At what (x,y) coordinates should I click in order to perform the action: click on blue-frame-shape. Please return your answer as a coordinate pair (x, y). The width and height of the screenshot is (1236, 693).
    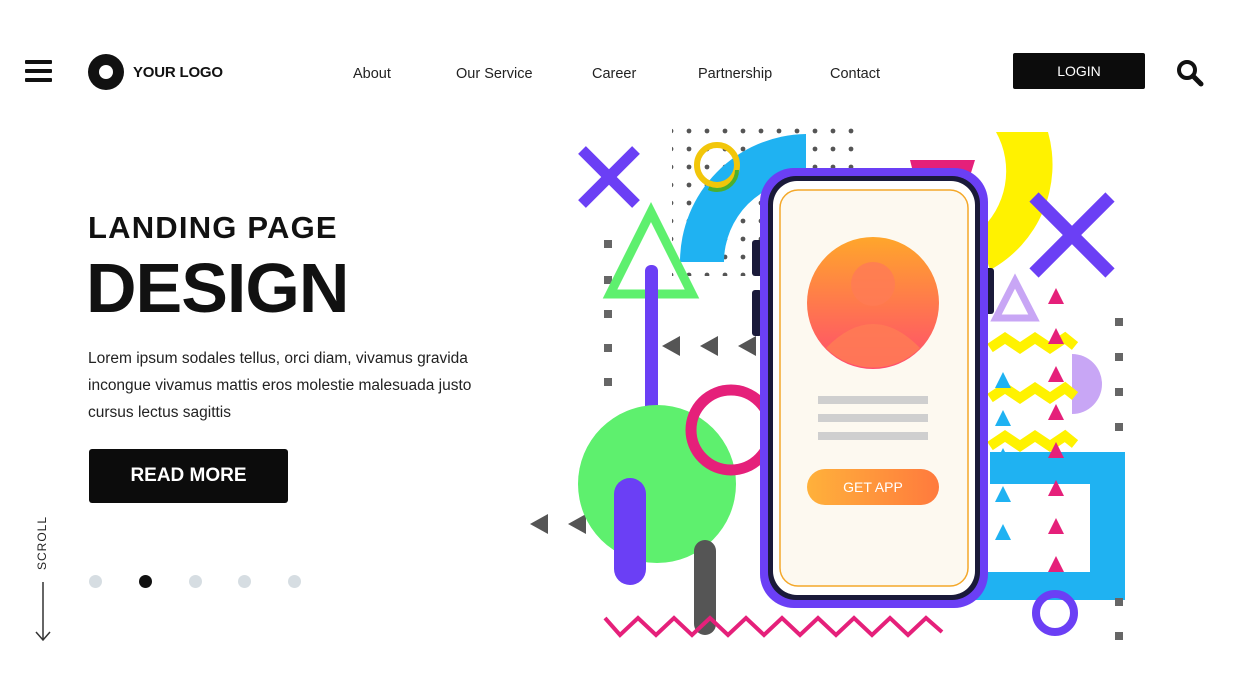
    Looking at the image, I should click on (1050, 526).